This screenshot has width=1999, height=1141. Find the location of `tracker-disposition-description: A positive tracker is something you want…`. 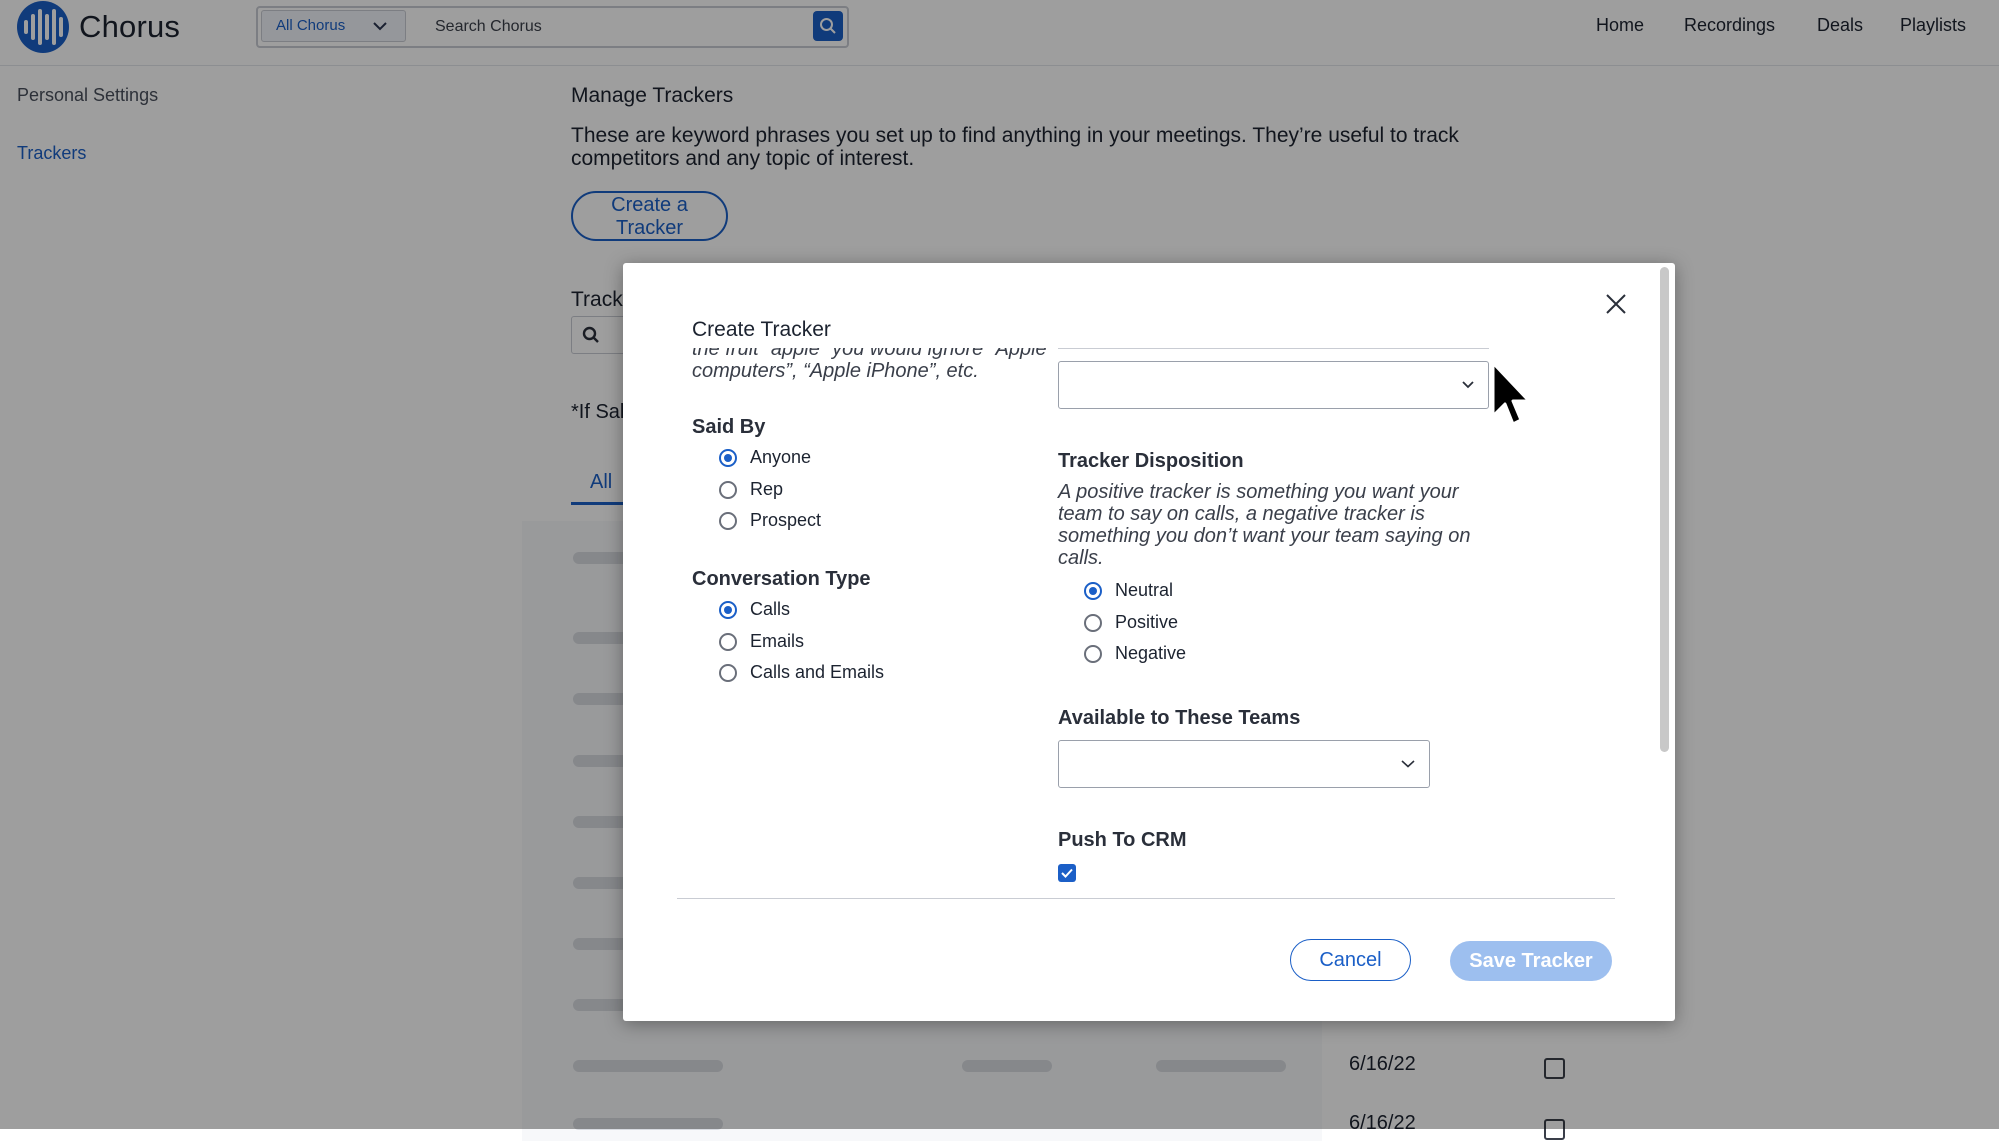

tracker-disposition-description: A positive tracker is something you want… is located at coordinates (1264, 525).